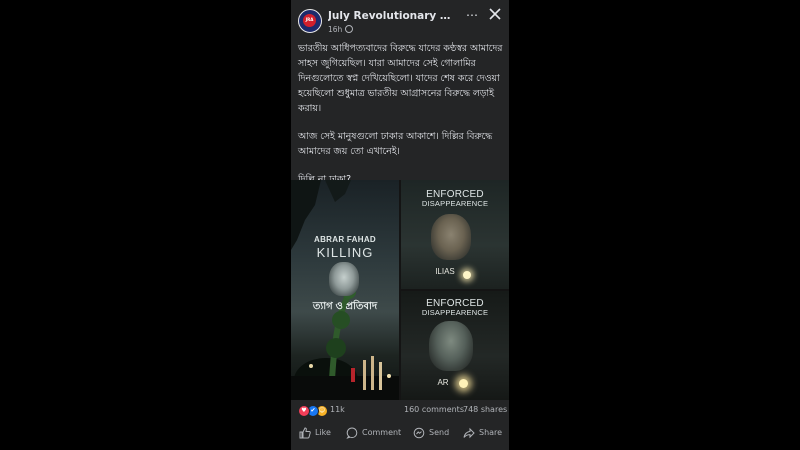 This screenshot has height=450, width=800. What do you see at coordinates (323, 432) in the screenshot?
I see `like-label: Like` at bounding box center [323, 432].